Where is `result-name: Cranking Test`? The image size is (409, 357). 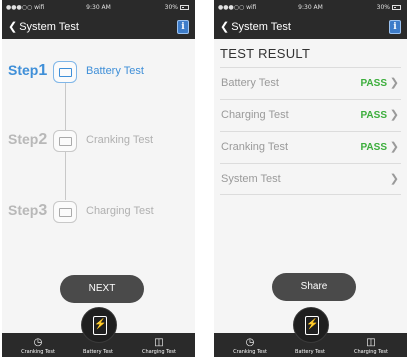
result-name: Cranking Test is located at coordinates (255, 147).